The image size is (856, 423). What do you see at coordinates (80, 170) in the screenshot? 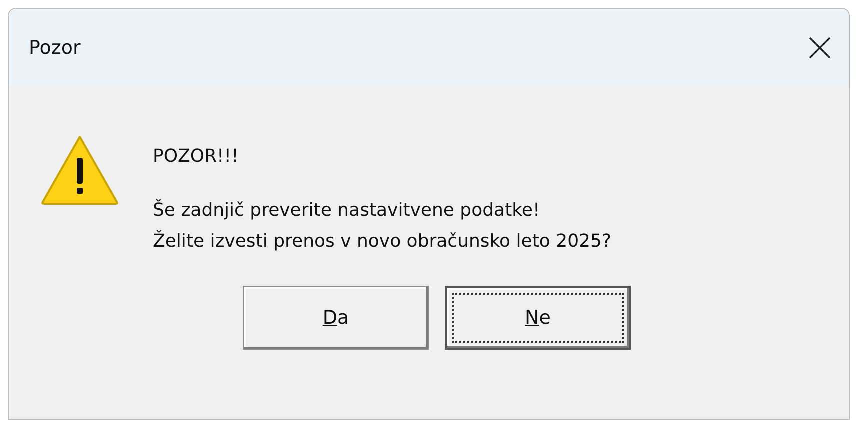
I see `warning-icon` at bounding box center [80, 170].